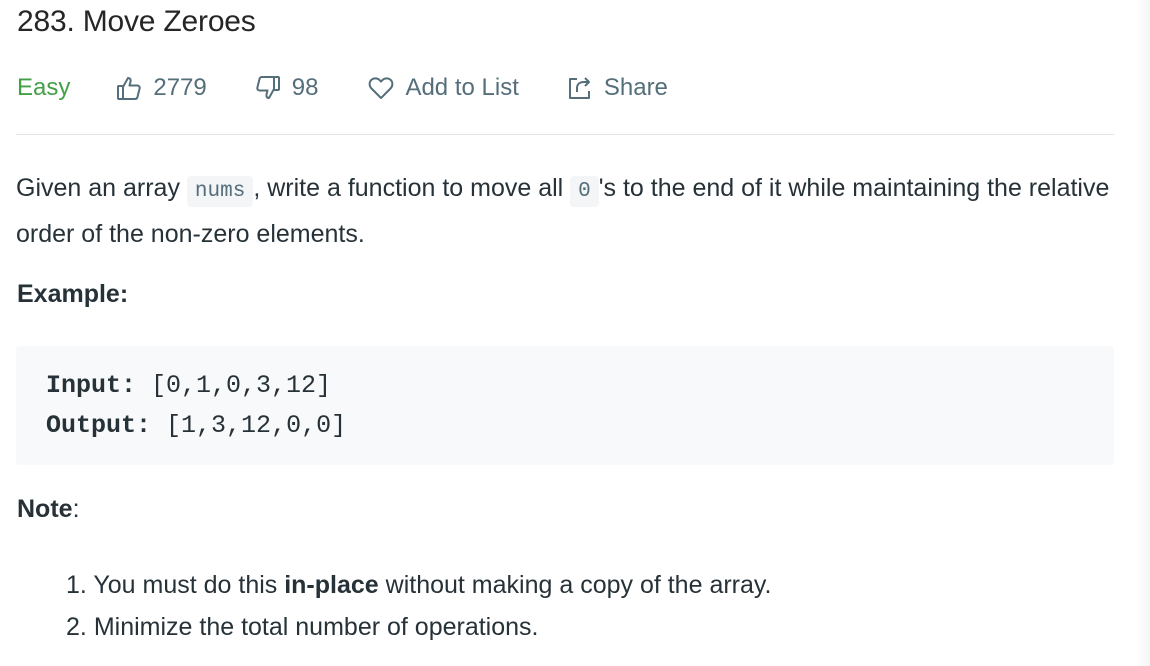 Image resolution: width=1150 pixels, height=666 pixels. Describe the element at coordinates (189, 585) in the screenshot. I see `note-item-text: You must do this` at that location.